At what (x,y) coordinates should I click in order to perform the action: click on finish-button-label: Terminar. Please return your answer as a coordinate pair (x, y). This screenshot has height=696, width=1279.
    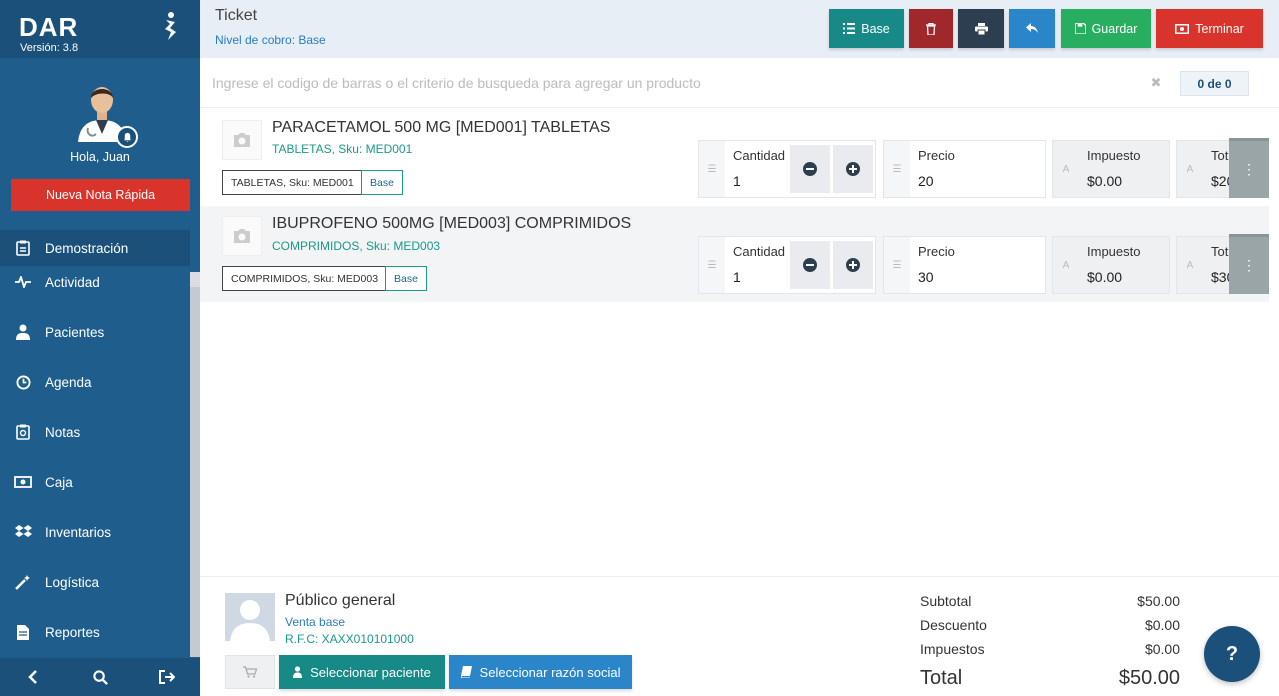
    Looking at the image, I should click on (1219, 28).